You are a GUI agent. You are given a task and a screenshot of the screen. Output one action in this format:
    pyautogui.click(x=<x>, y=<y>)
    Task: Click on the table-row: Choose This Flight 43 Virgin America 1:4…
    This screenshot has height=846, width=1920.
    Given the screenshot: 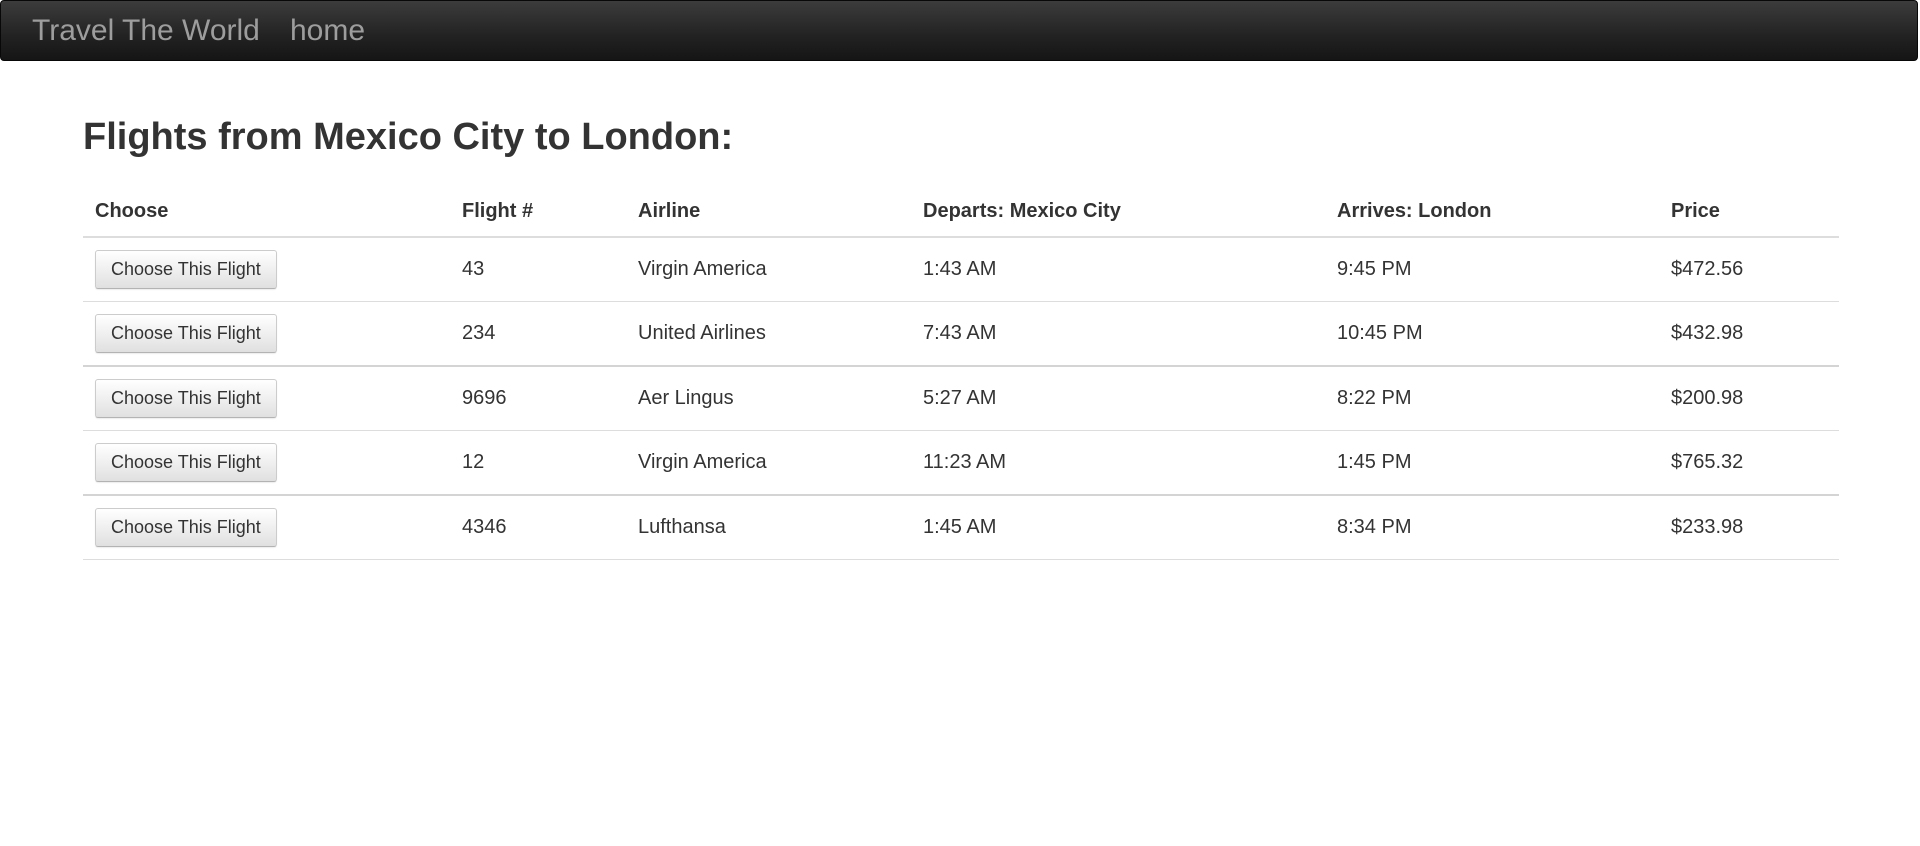 What is the action you would take?
    pyautogui.click(x=961, y=269)
    